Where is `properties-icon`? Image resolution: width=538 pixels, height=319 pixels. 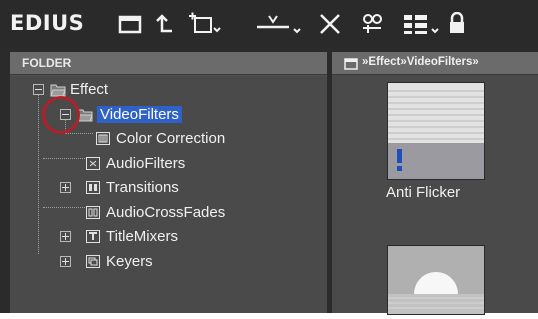 properties-icon is located at coordinates (372, 24).